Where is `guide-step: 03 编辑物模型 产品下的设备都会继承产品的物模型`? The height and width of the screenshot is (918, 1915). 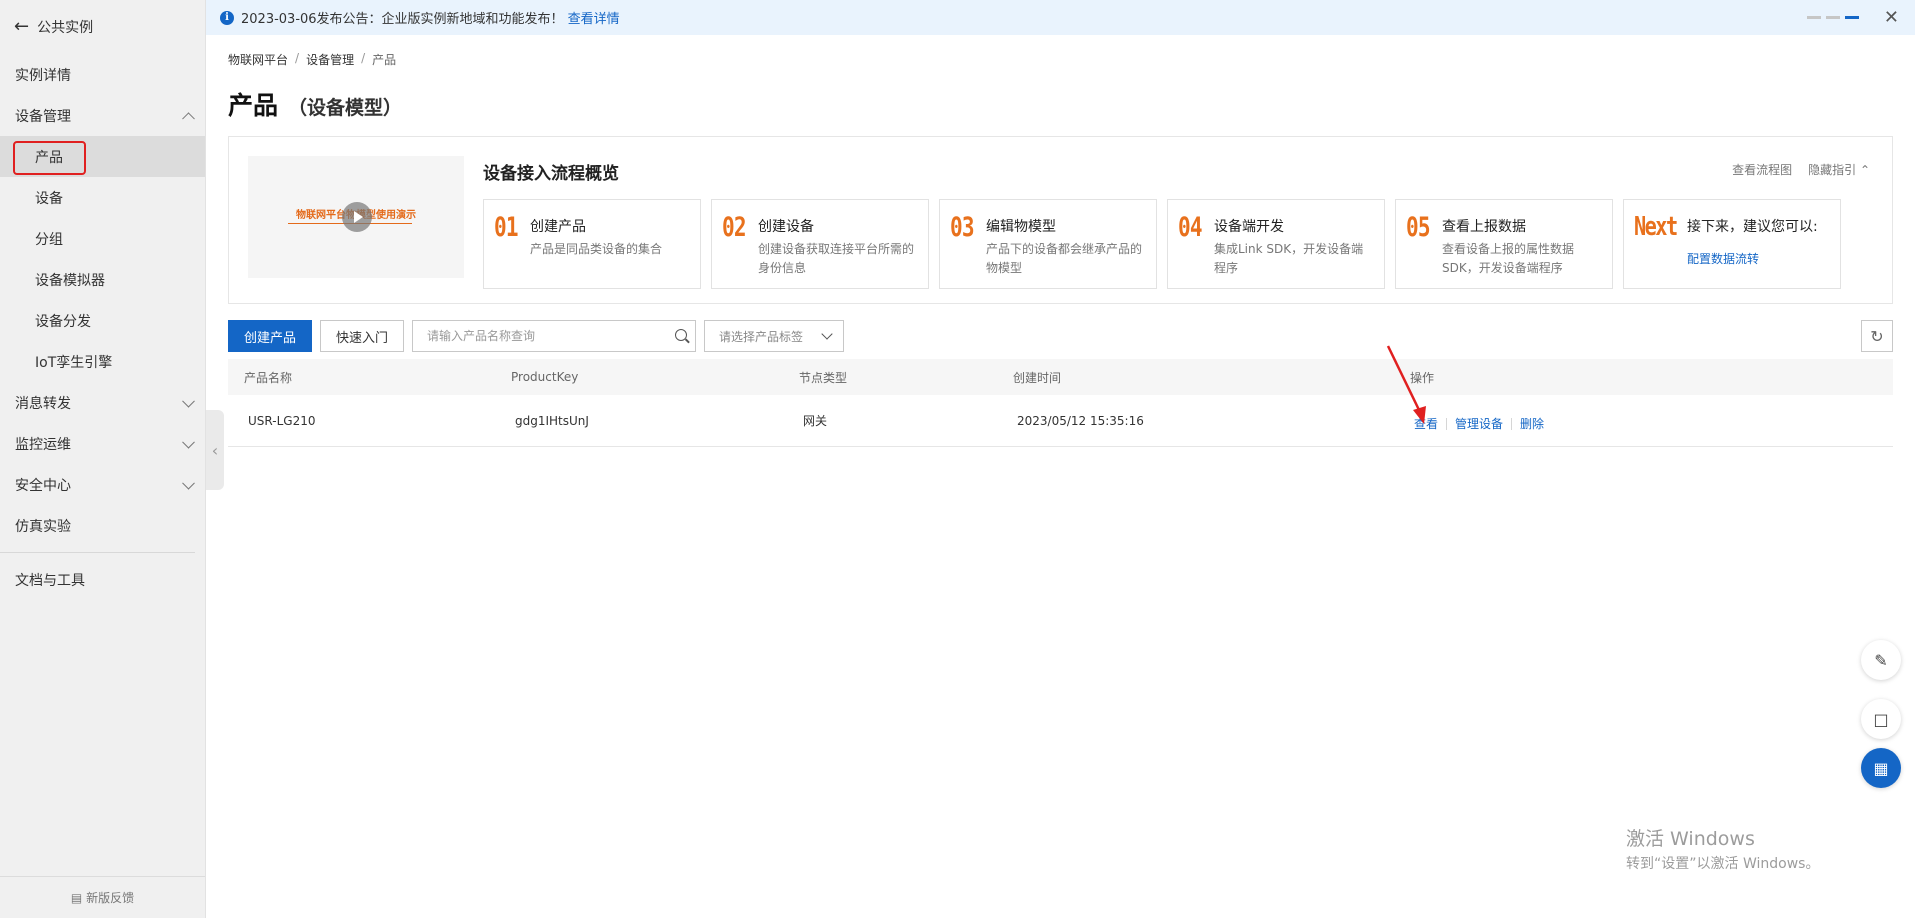
guide-step: 03 编辑物模型 产品下的设备都会继承产品的物模型 is located at coordinates (1048, 244).